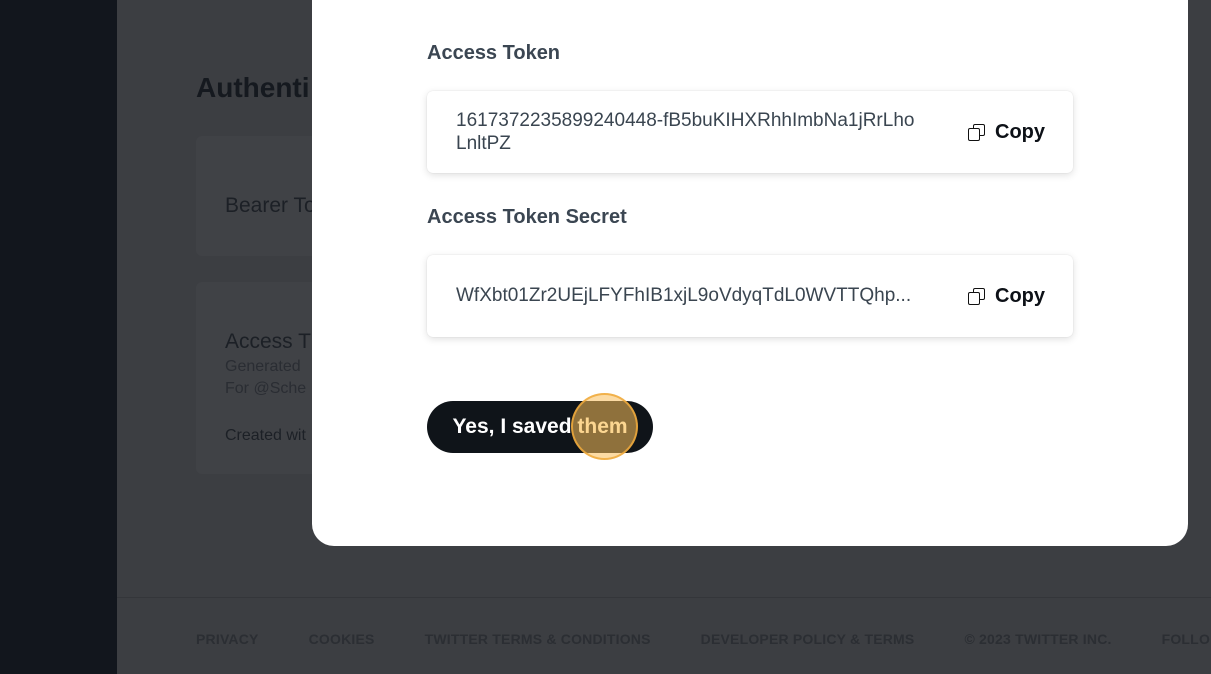 This screenshot has height=674, width=1211. What do you see at coordinates (270, 205) in the screenshot?
I see `bearer-token-label: Bearer To` at bounding box center [270, 205].